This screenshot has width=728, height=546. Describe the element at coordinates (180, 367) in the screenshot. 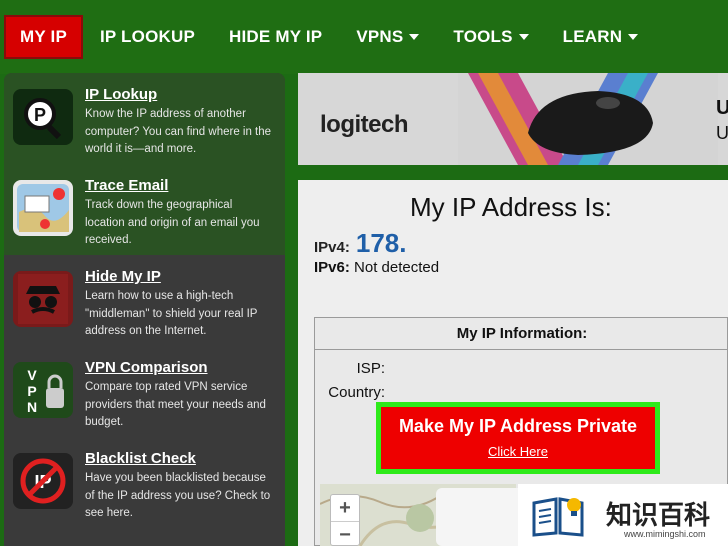

I see `sidebar-item-title: VPN Comparison` at that location.